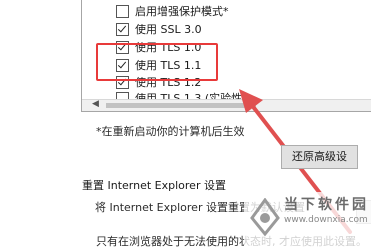 Image resolution: width=371 pixels, height=249 pixels. Describe the element at coordinates (265, 217) in the screenshot. I see `watermark-logo-icon` at that location.